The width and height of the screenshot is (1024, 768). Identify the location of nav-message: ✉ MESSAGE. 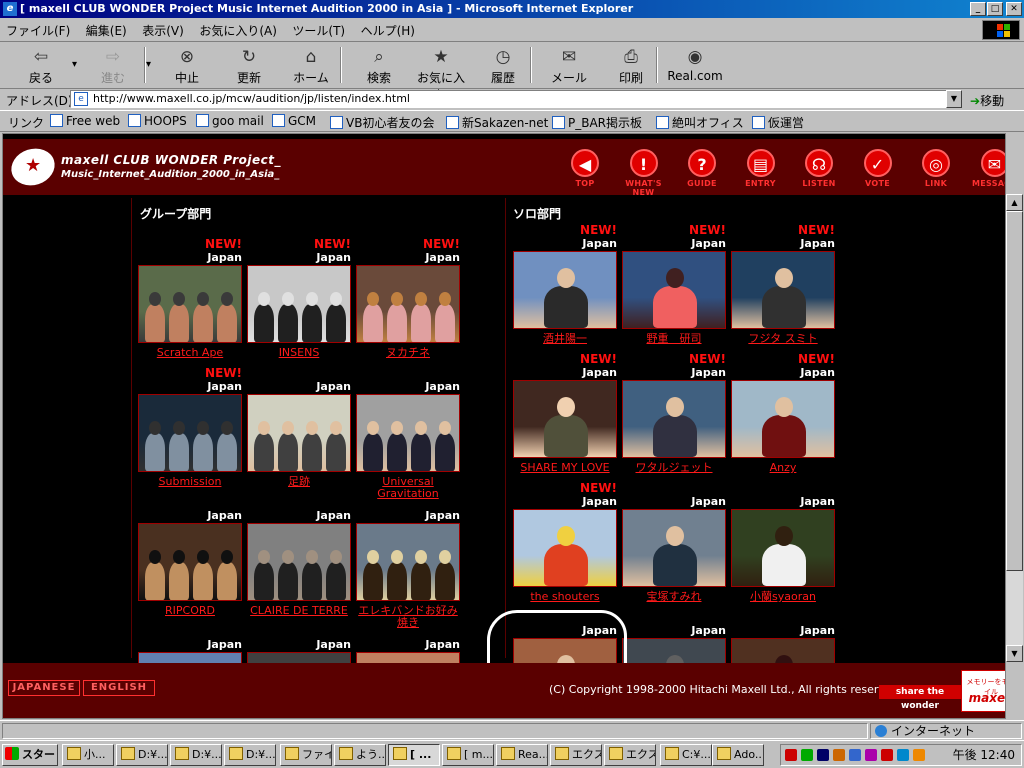
(985, 168).